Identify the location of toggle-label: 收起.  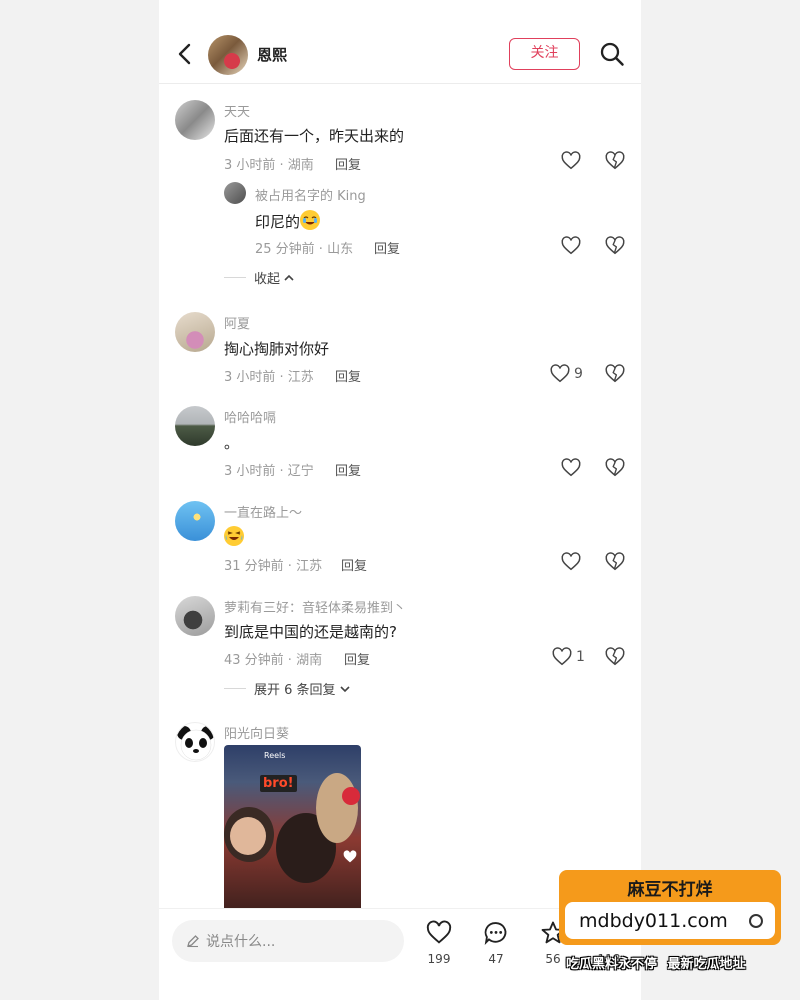
(267, 279).